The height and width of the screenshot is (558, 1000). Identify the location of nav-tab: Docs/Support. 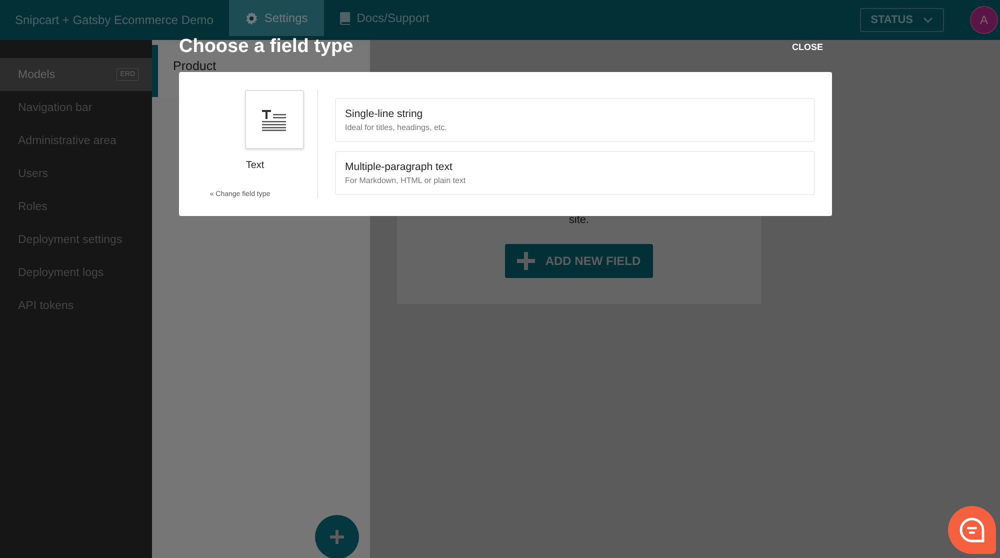
(385, 18).